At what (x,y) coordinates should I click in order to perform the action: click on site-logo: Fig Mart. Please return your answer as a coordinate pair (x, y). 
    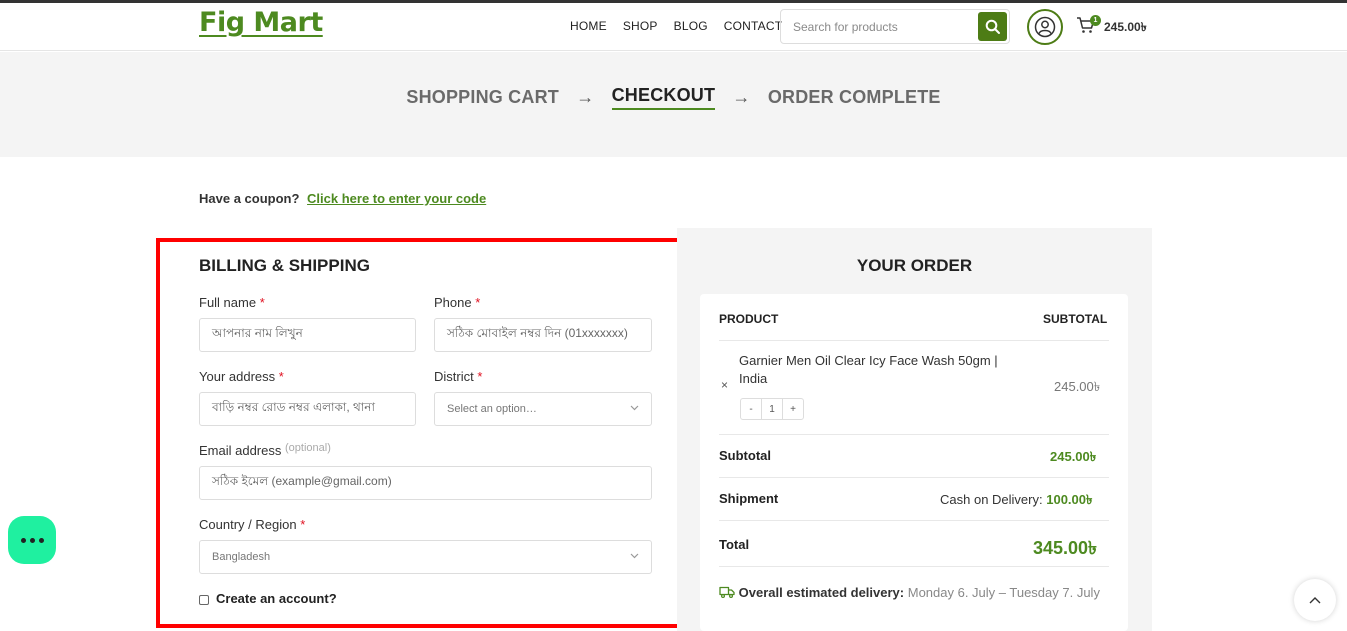
    Looking at the image, I should click on (261, 22).